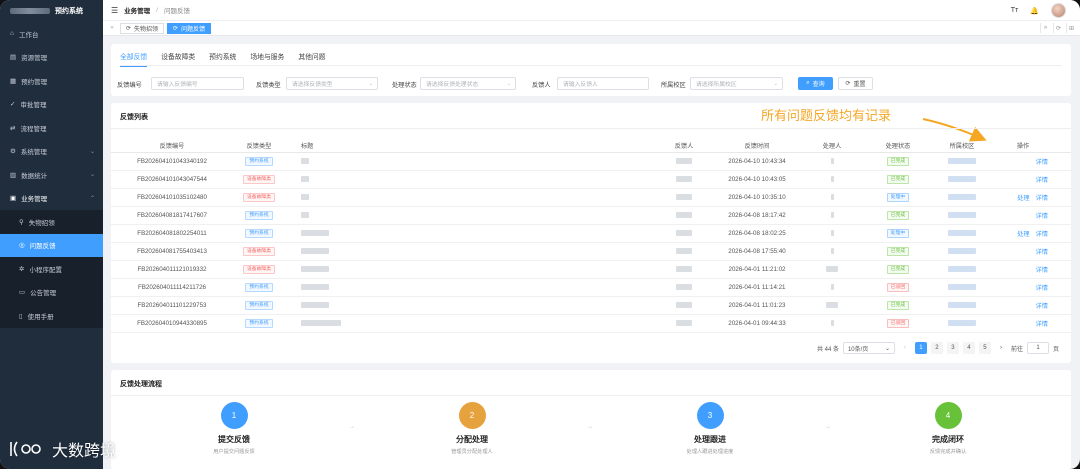 This screenshot has height=469, width=1080. What do you see at coordinates (1045, 28) in the screenshot?
I see `tabs-next-icon: »` at bounding box center [1045, 28].